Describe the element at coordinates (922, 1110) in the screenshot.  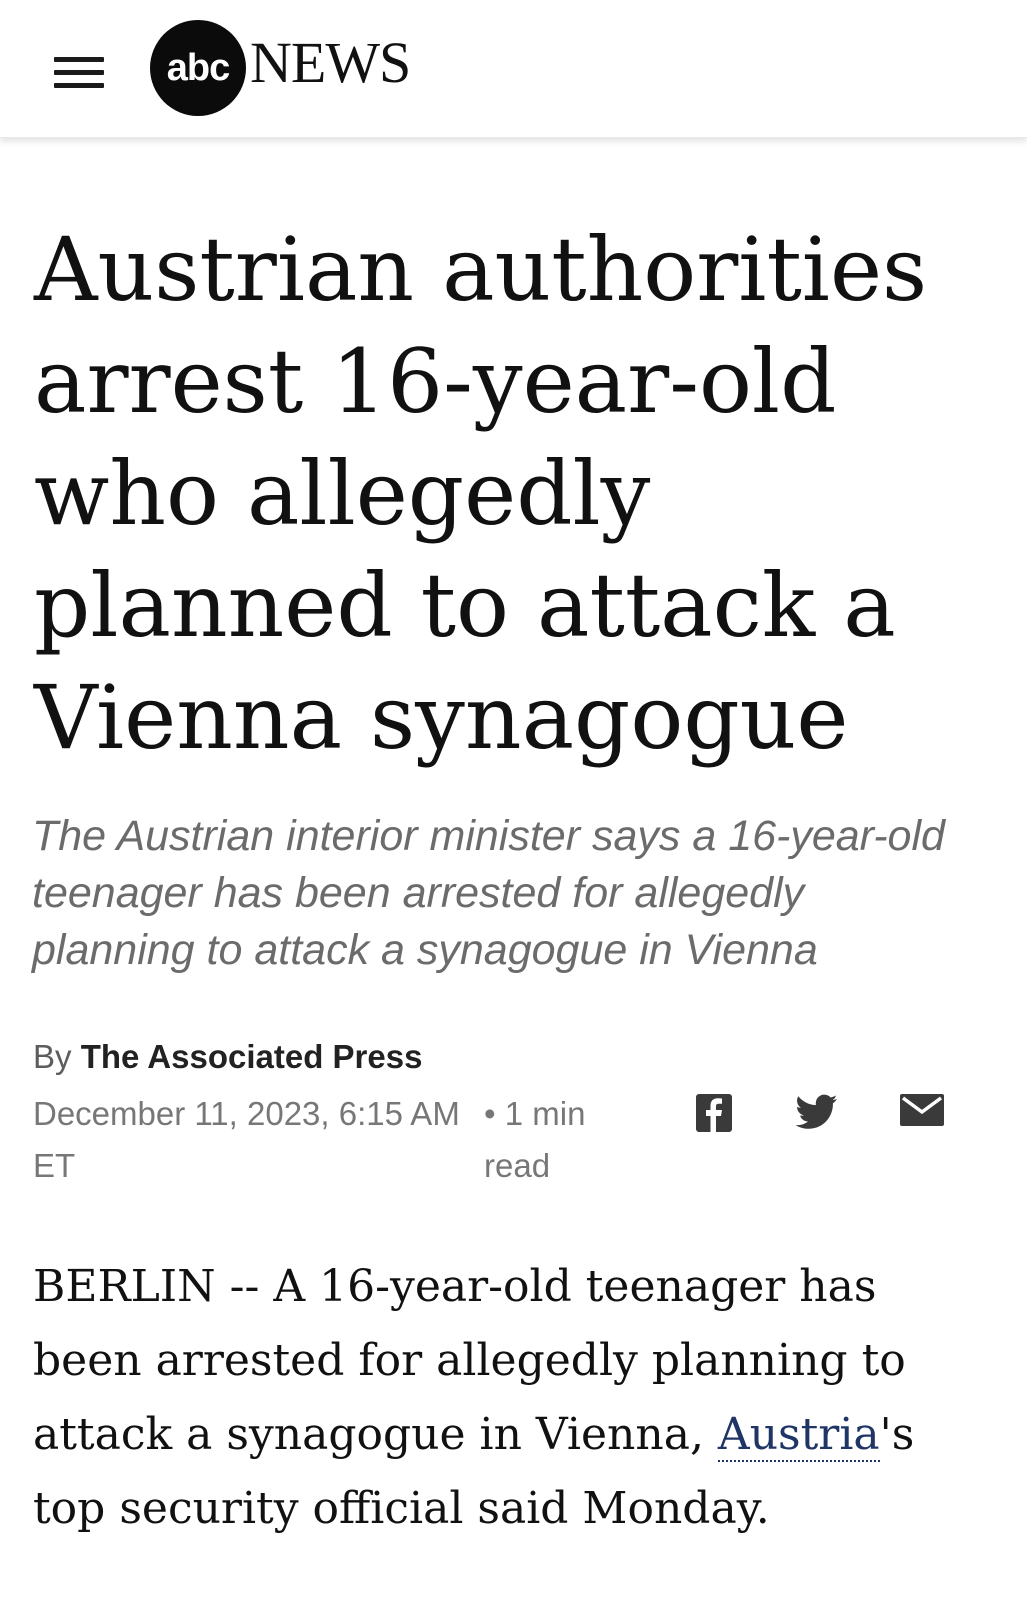
I see `email-icon` at that location.